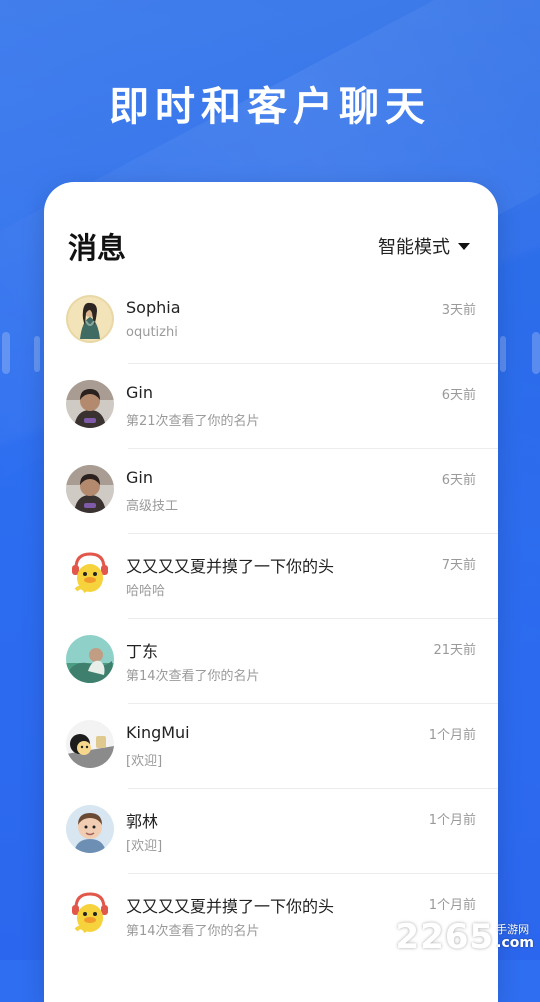  What do you see at coordinates (271, 405) in the screenshot?
I see `message-item: Gin 第21次查看了你的名片 6天前` at bounding box center [271, 405].